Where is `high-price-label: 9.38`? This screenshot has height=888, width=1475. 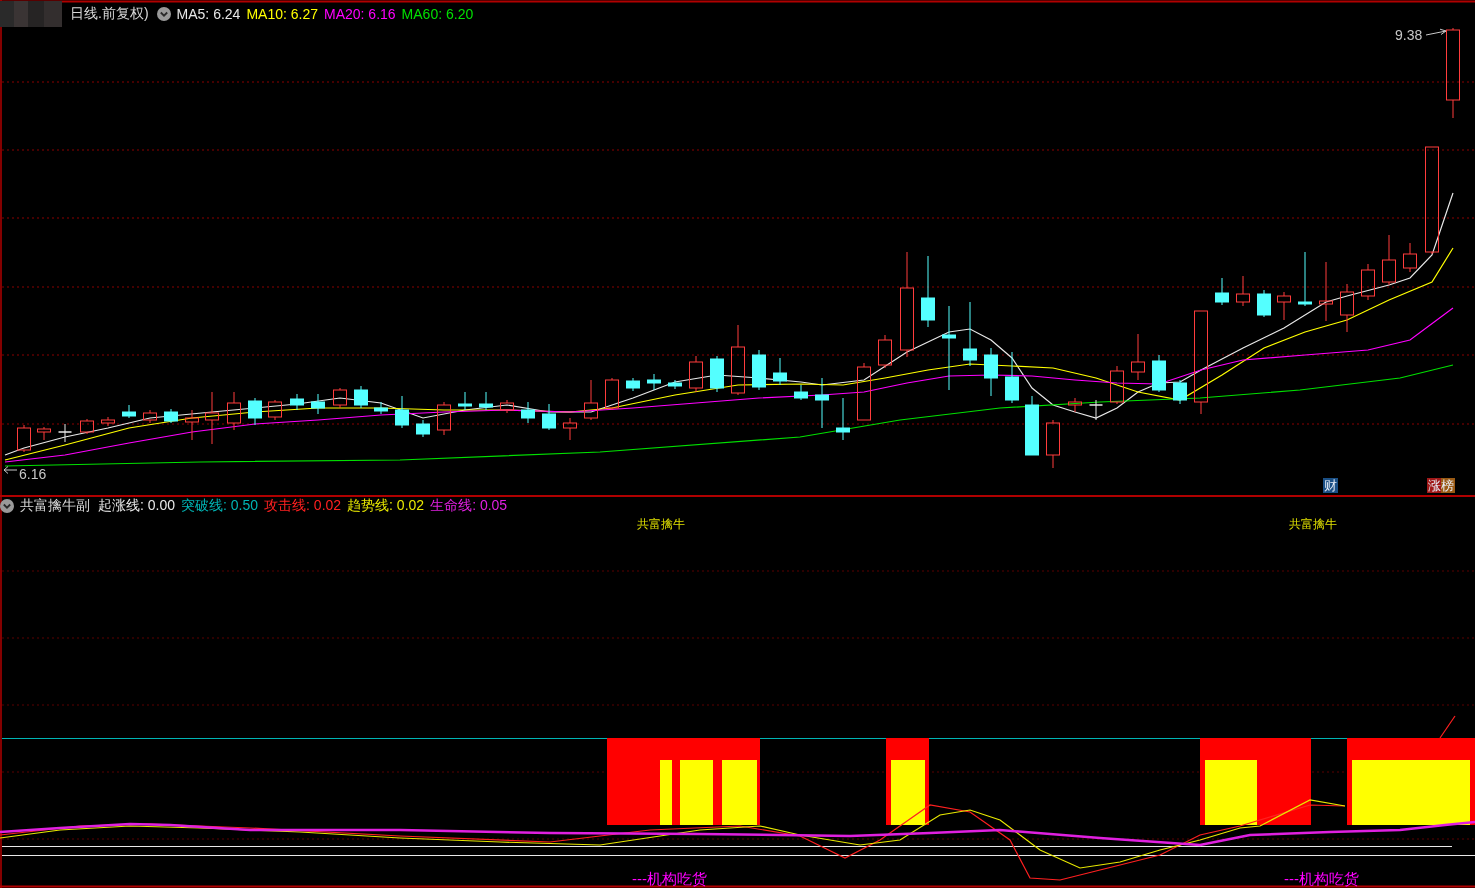 high-price-label: 9.38 is located at coordinates (1409, 35).